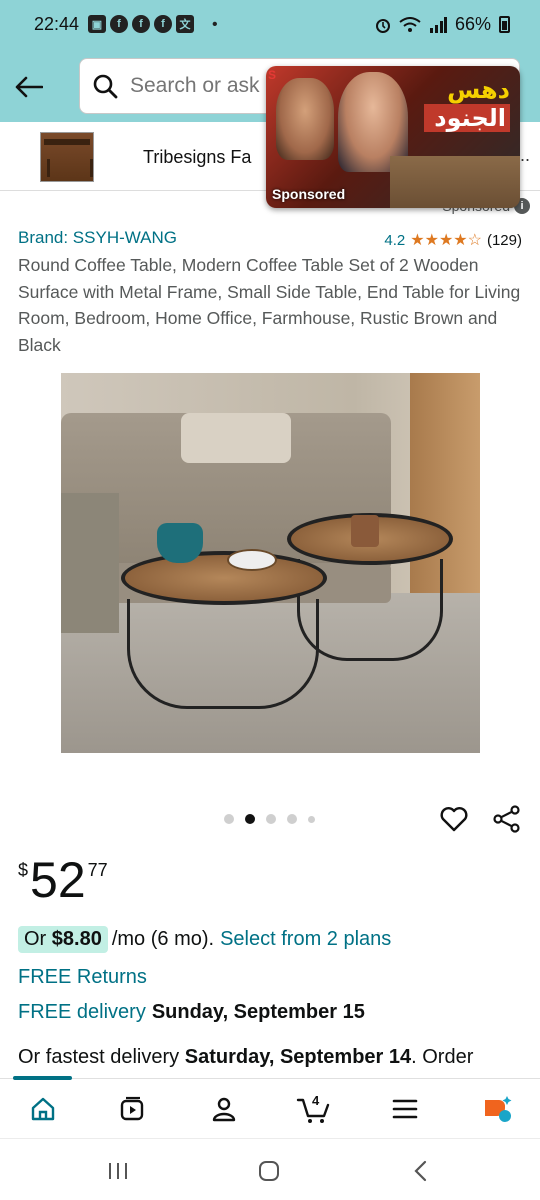  What do you see at coordinates (97, 870) in the screenshot?
I see `price-fraction: 77` at bounding box center [97, 870].